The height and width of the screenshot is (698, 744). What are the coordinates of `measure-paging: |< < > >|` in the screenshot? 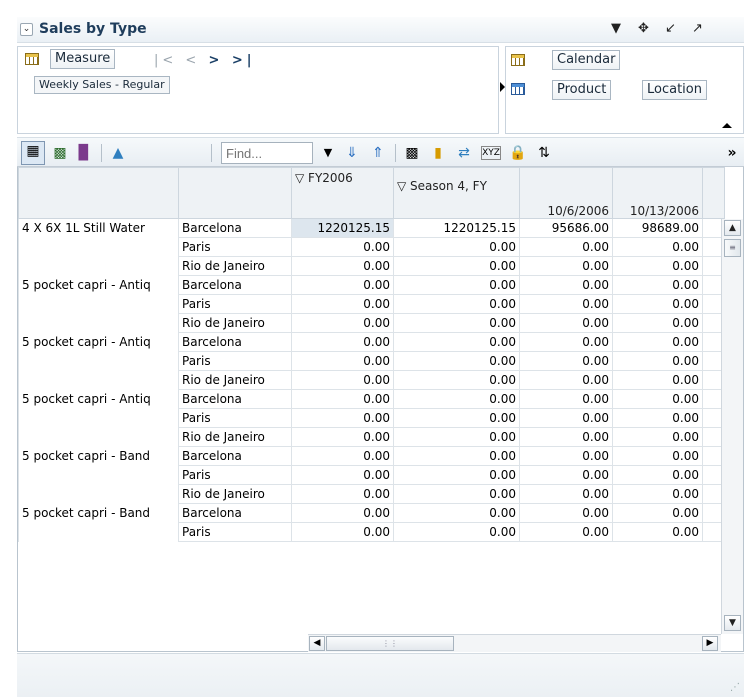 It's located at (205, 60).